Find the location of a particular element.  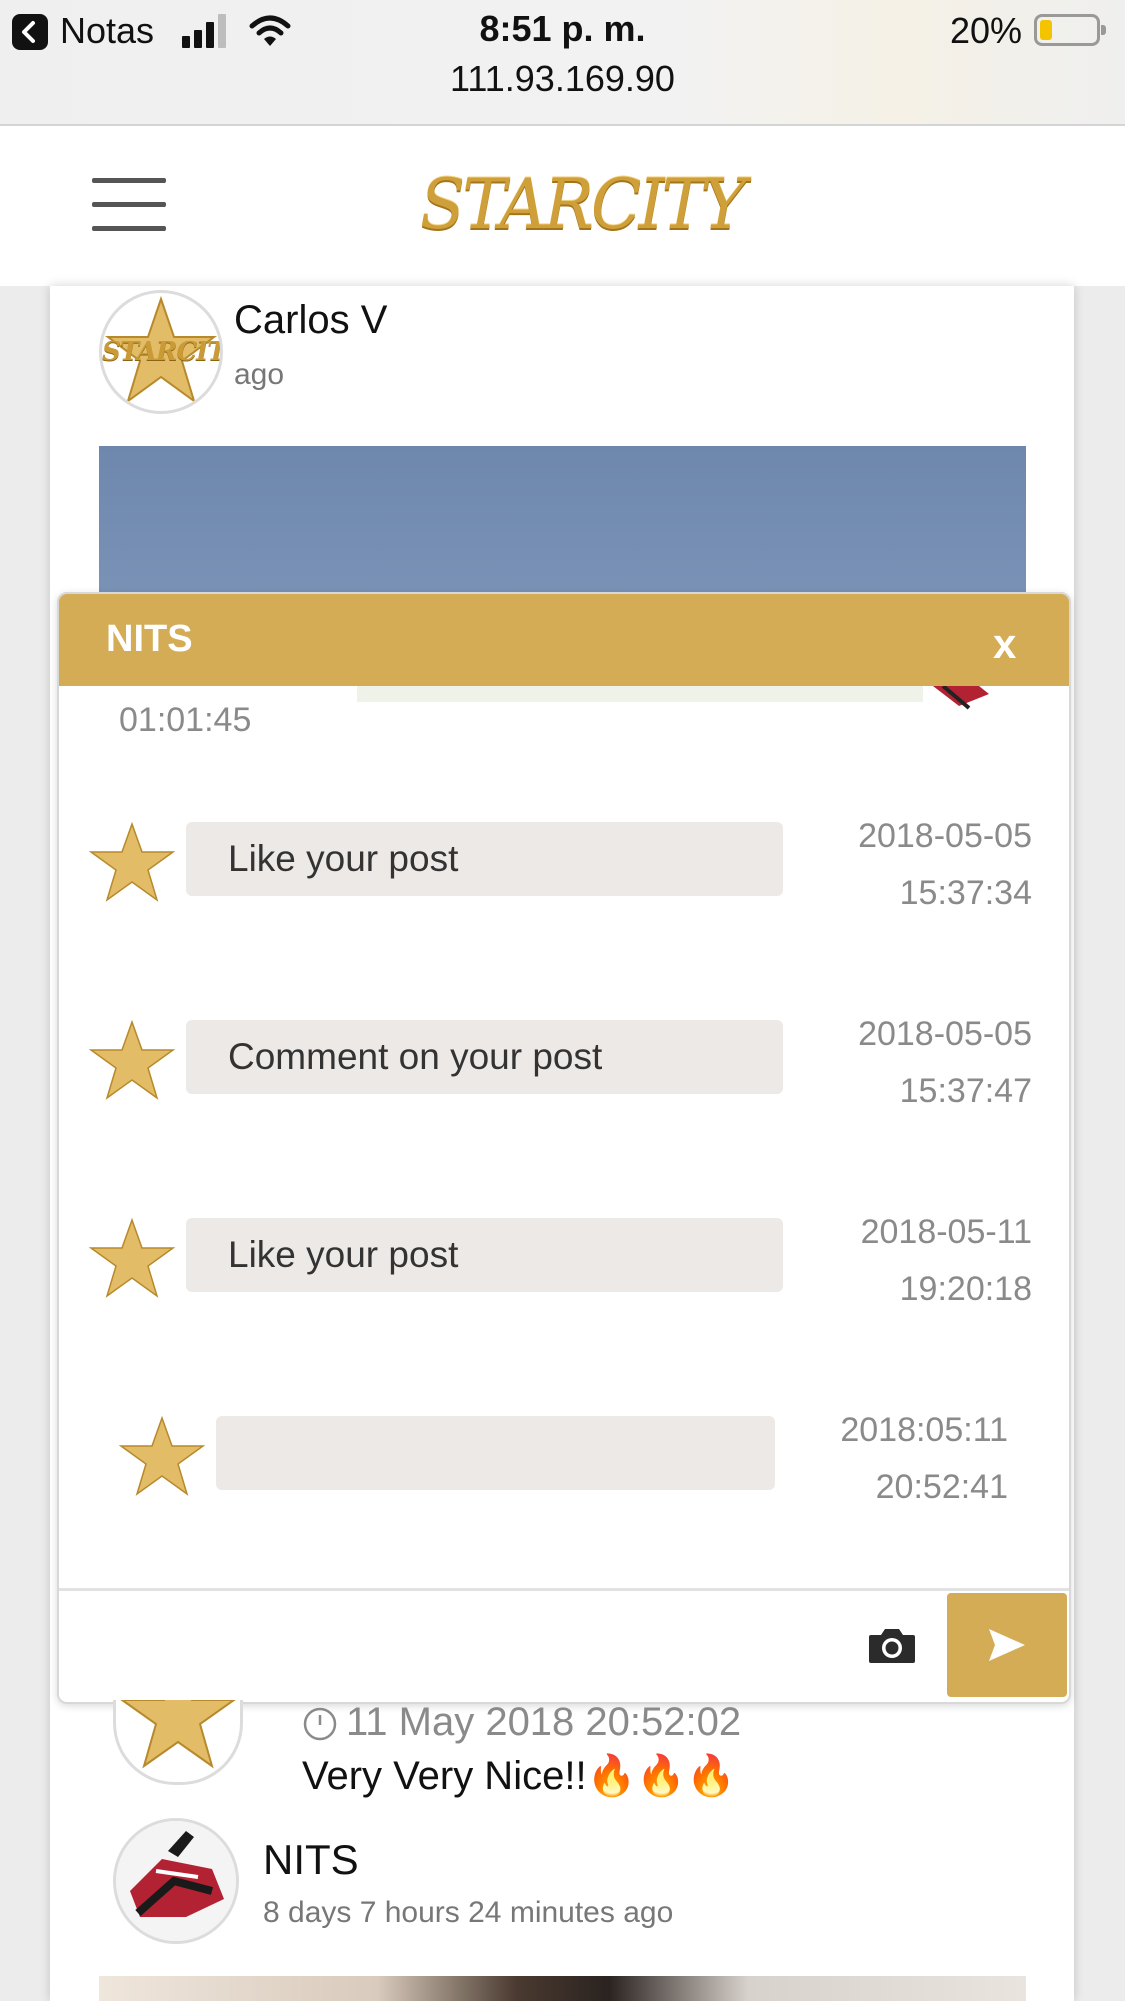

partial-message-time: 01:01:45 is located at coordinates (185, 720).